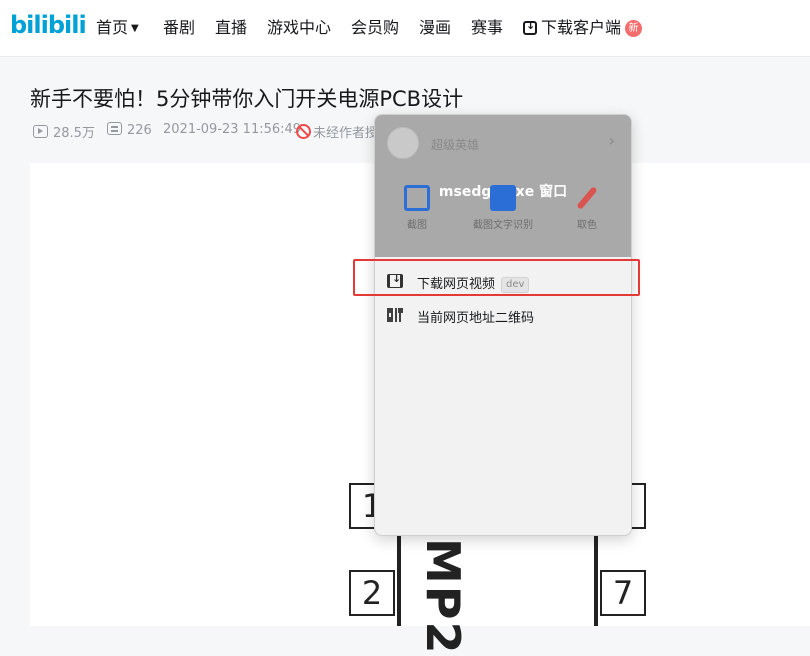 This screenshot has height=656, width=810. What do you see at coordinates (231, 26) in the screenshot?
I see `nav-live: 直播` at bounding box center [231, 26].